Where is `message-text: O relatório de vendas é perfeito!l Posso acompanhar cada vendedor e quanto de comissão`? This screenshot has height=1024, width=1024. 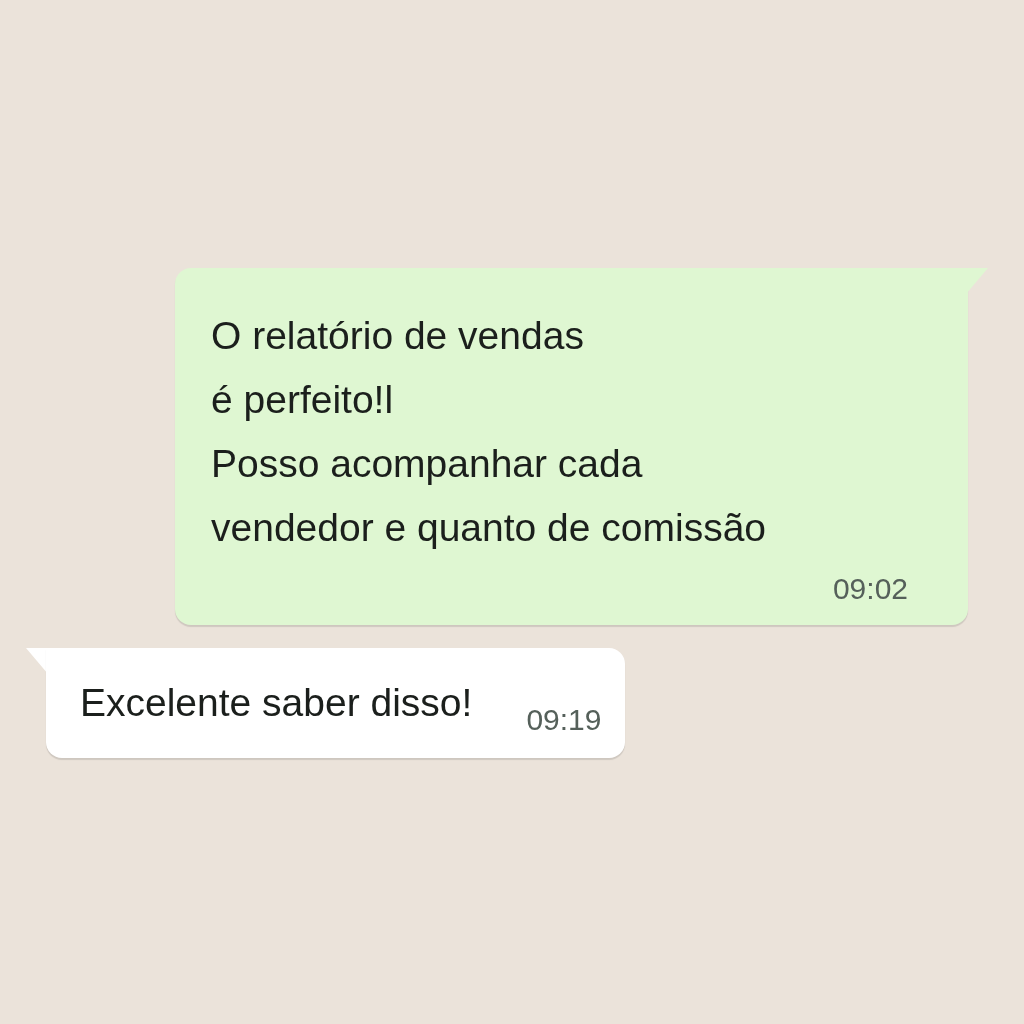 message-text: O relatório de vendas é perfeito!l Posso acompanhar cada vendedor e quanto de comissão is located at coordinates (489, 432).